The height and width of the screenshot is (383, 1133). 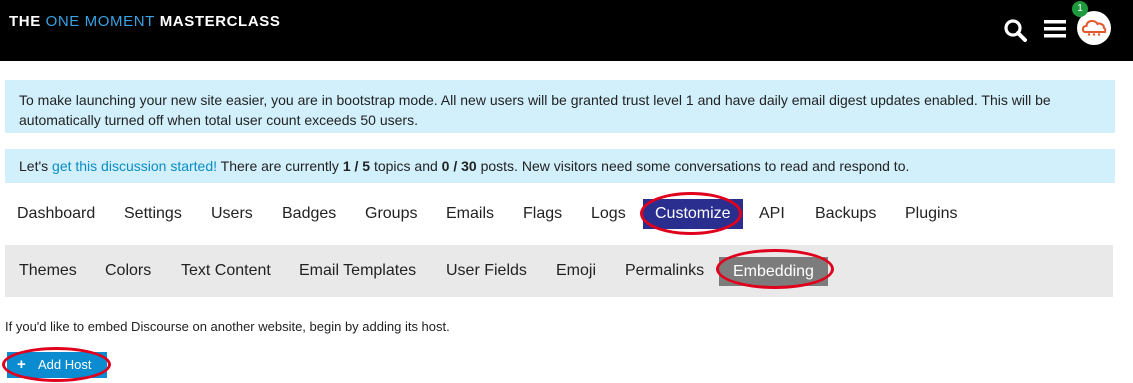 I want to click on tab-customize: Customize, so click(x=693, y=214).